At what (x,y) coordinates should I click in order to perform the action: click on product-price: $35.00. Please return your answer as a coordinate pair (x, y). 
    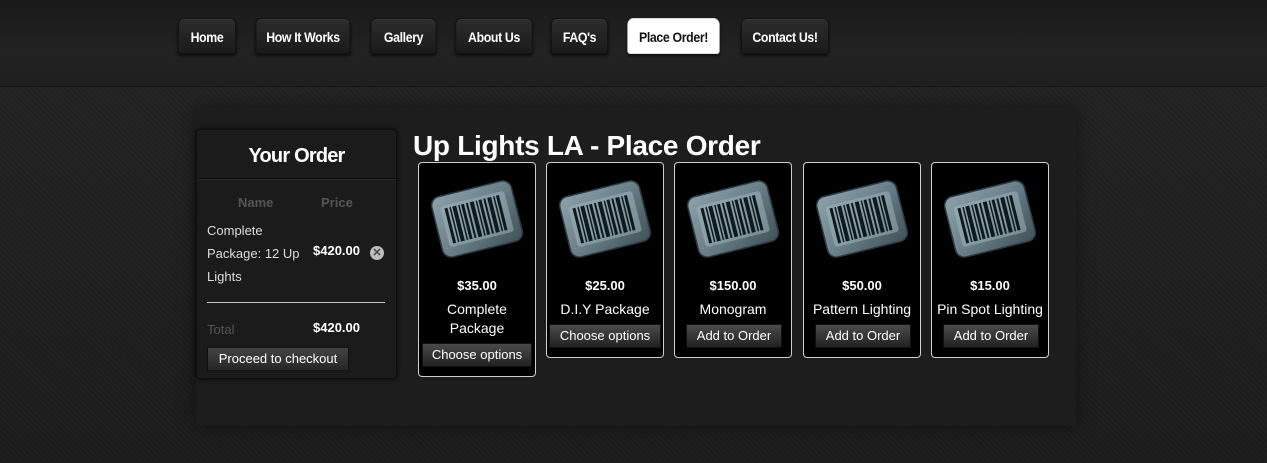
    Looking at the image, I should click on (477, 285).